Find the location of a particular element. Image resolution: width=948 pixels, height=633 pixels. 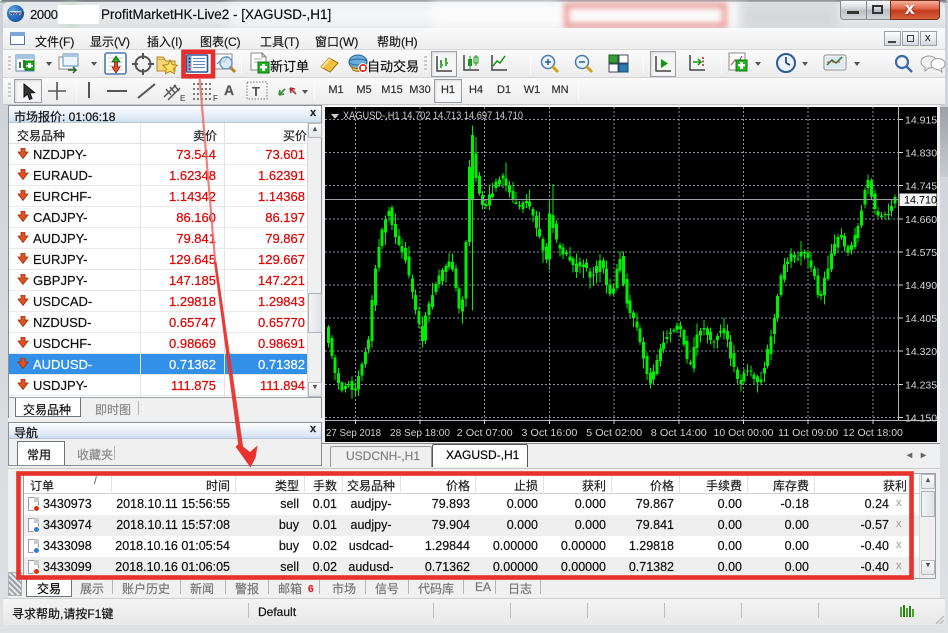

svg-text: 10 Oct 00:00 is located at coordinates (744, 433).